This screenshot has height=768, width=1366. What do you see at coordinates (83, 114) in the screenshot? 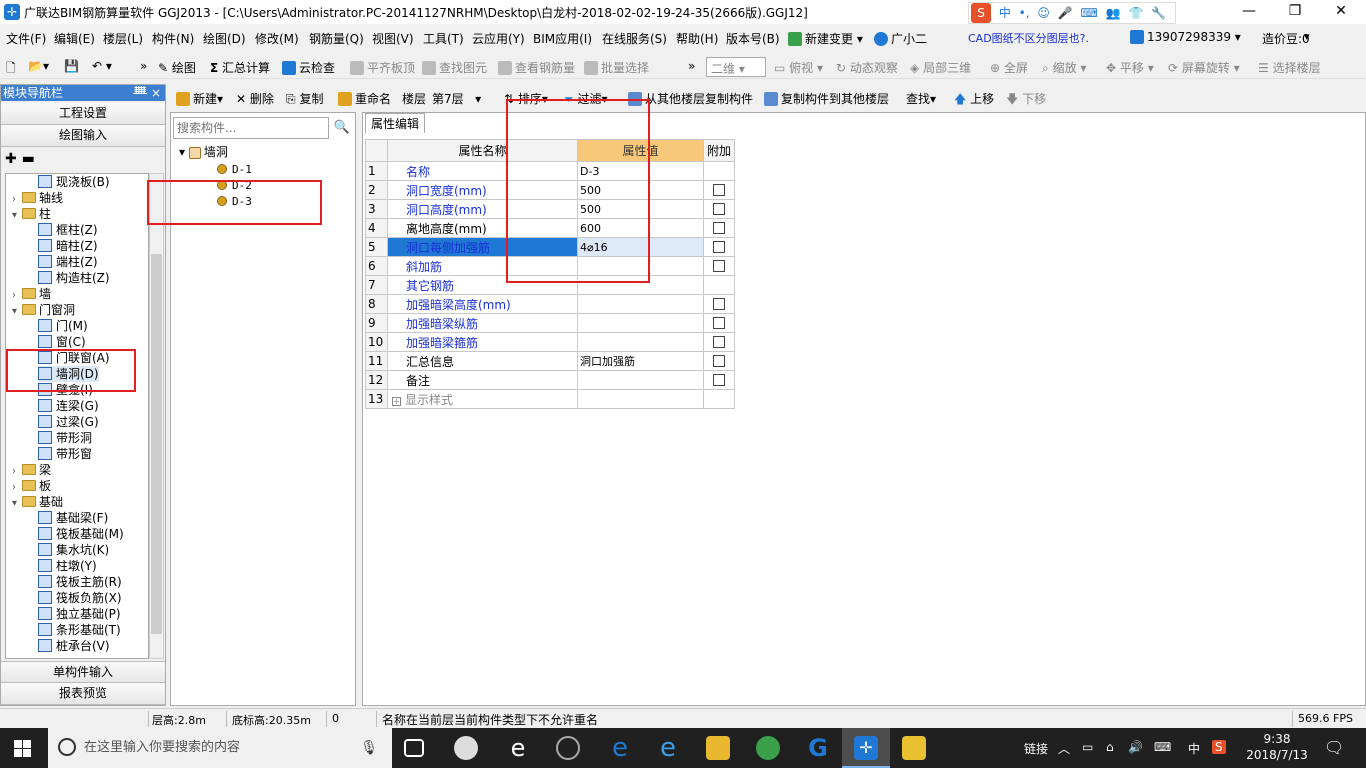
I see `project-settings-button: 工程设置` at bounding box center [83, 114].